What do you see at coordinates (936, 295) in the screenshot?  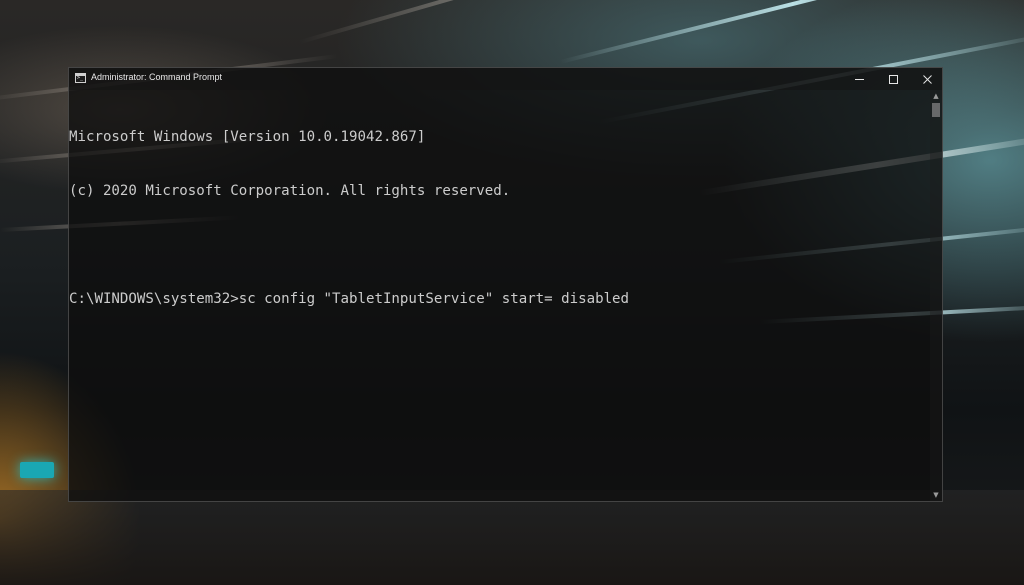 I see `vertical-scrollbar: ▲ ▼` at bounding box center [936, 295].